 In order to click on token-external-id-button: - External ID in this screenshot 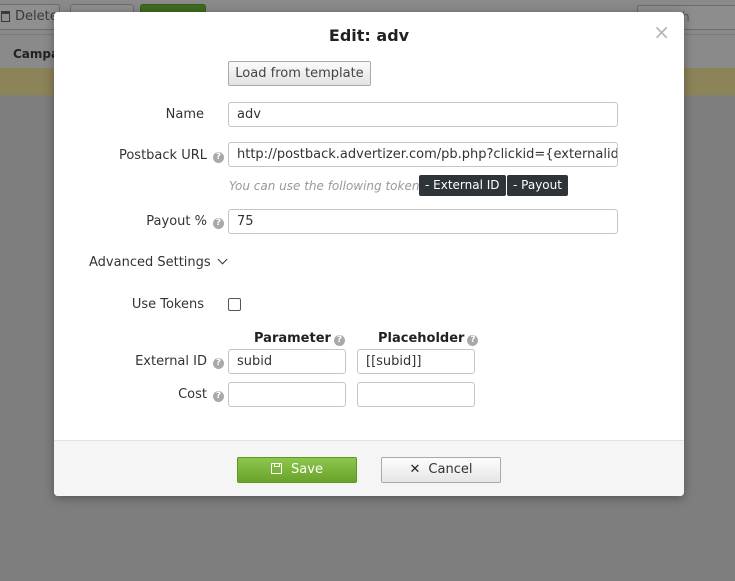, I will do `click(462, 185)`.